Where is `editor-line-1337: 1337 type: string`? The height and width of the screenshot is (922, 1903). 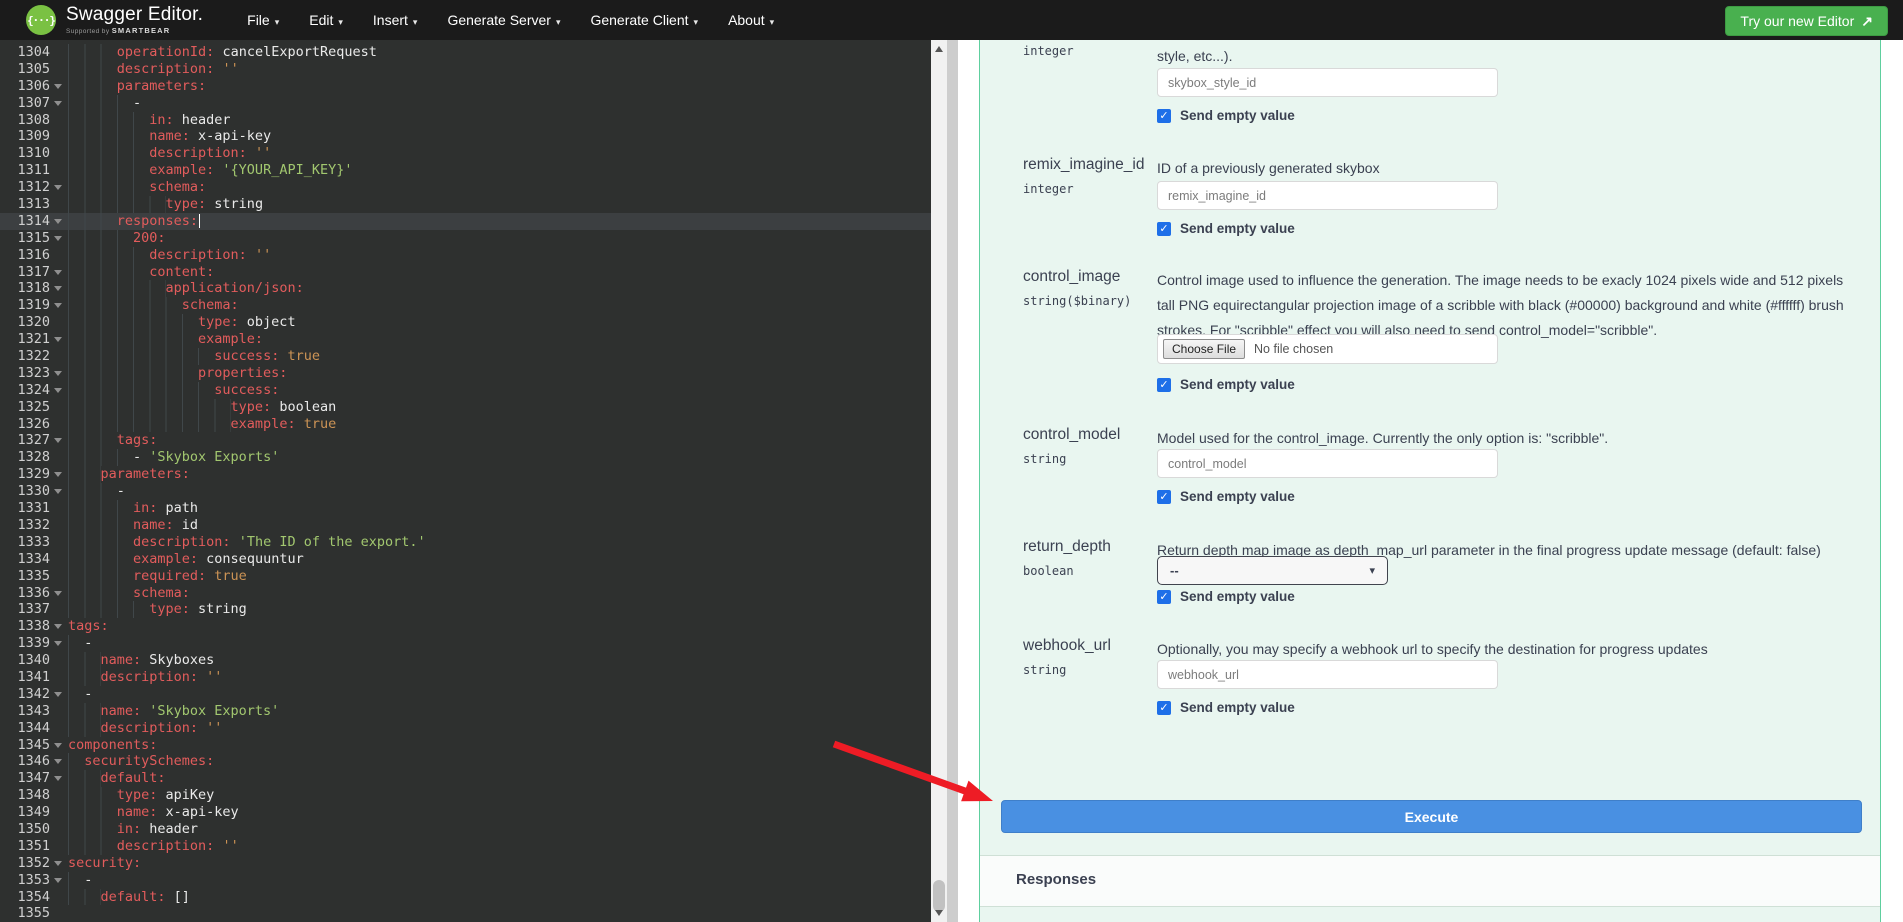
editor-line-1337: 1337 type: string is located at coordinates (465, 610).